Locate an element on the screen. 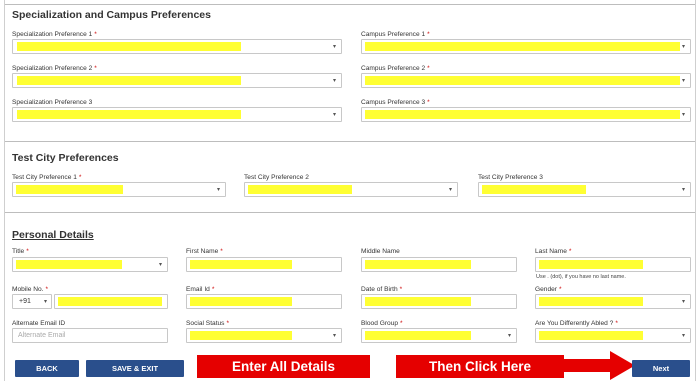 The width and height of the screenshot is (700, 381). input-dob is located at coordinates (439, 301).